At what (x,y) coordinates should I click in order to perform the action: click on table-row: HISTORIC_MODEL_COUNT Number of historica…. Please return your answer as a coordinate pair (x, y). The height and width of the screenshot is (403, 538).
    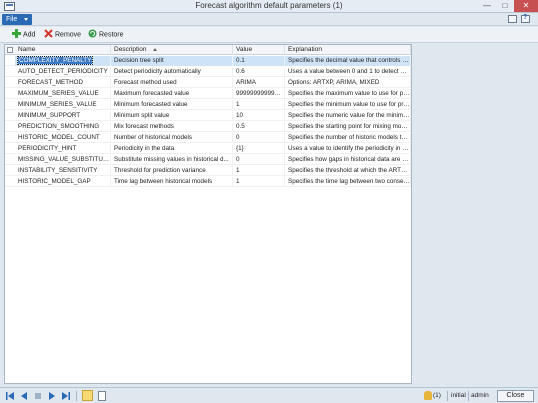
    Looking at the image, I should click on (208, 138).